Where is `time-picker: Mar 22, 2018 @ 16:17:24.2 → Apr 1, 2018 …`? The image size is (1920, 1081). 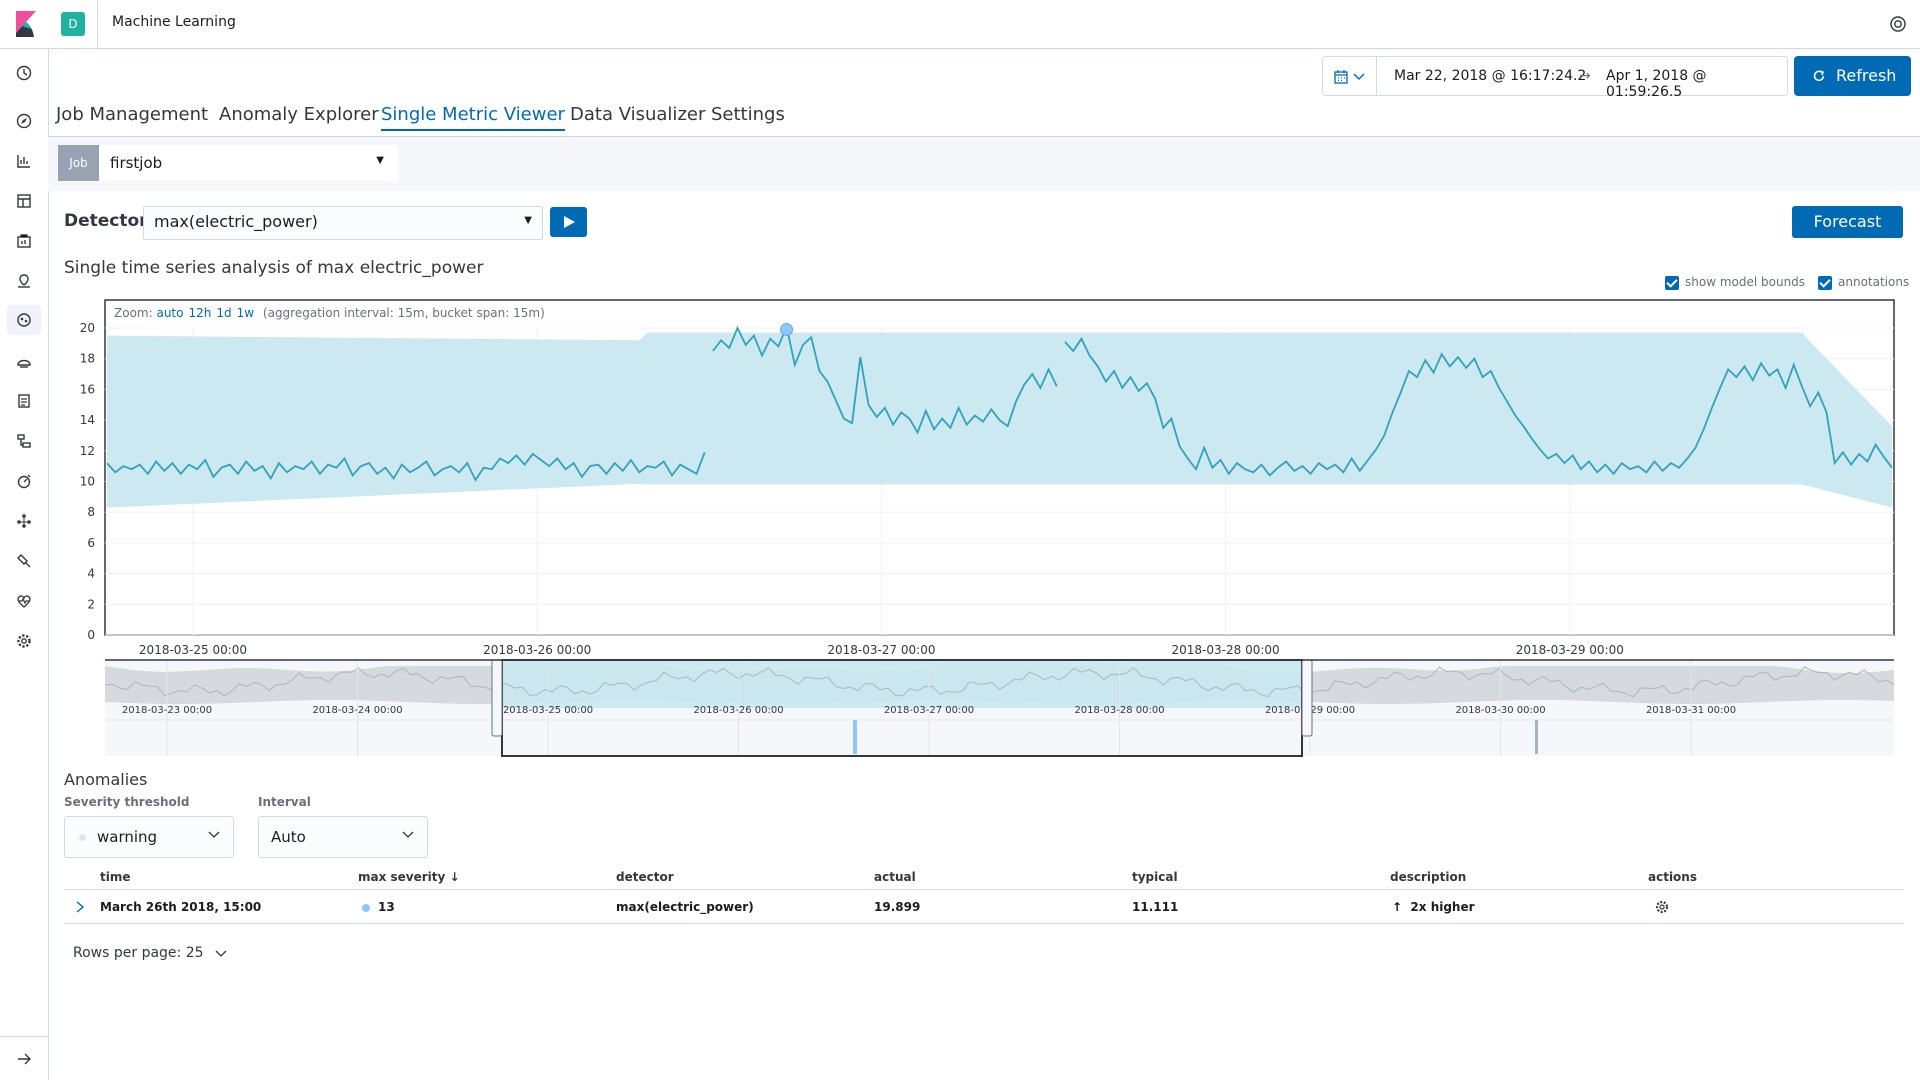 time-picker: Mar 22, 2018 @ 16:17:24.2 → Apr 1, 2018 … is located at coordinates (1555, 78).